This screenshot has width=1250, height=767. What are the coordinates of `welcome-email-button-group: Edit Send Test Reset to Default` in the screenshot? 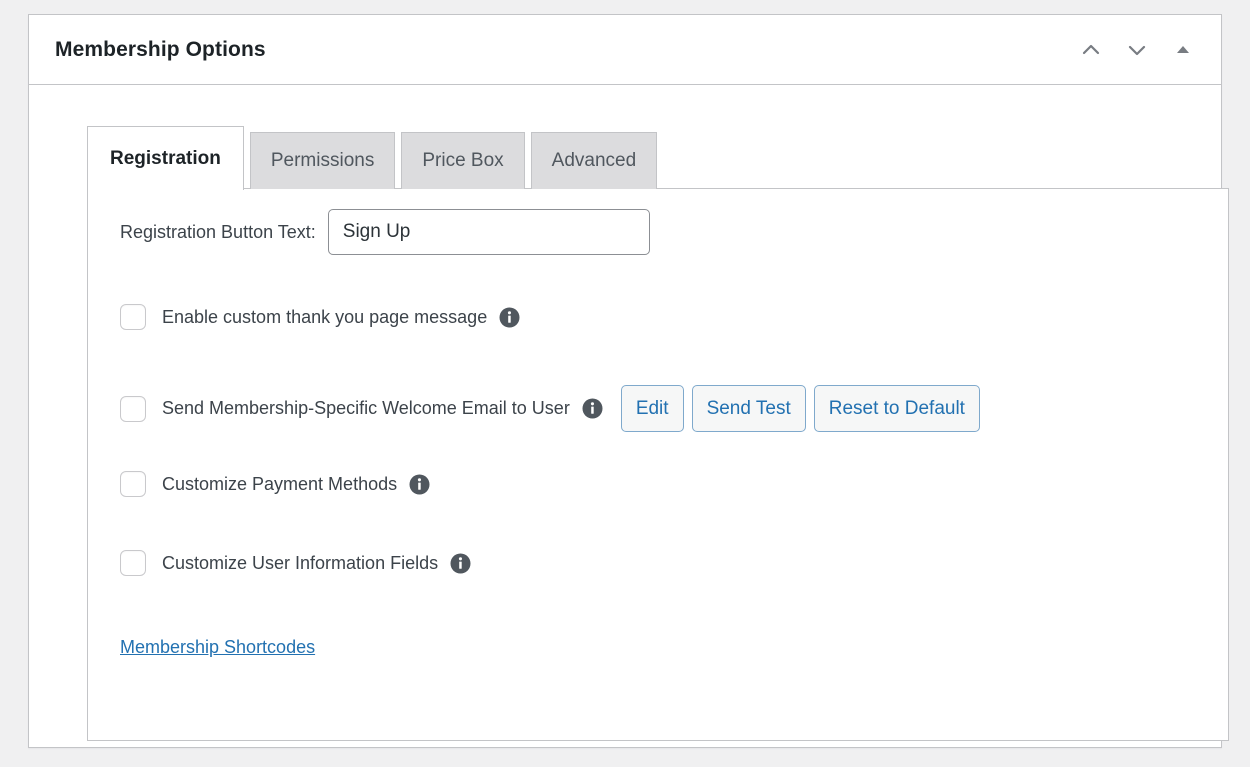 It's located at (800, 408).